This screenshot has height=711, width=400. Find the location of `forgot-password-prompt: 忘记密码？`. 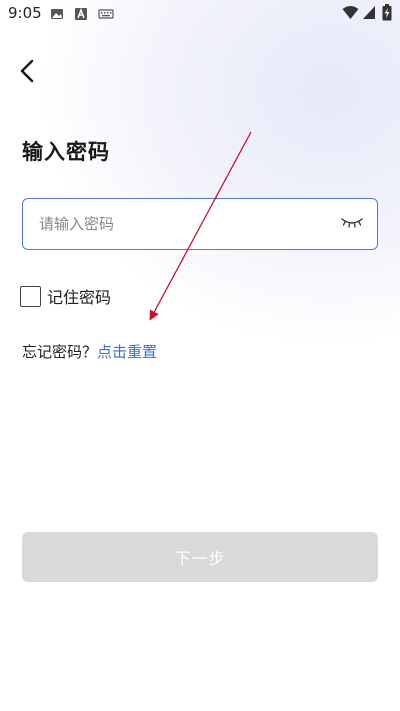

forgot-password-prompt: 忘记密码？ is located at coordinates (60, 352).